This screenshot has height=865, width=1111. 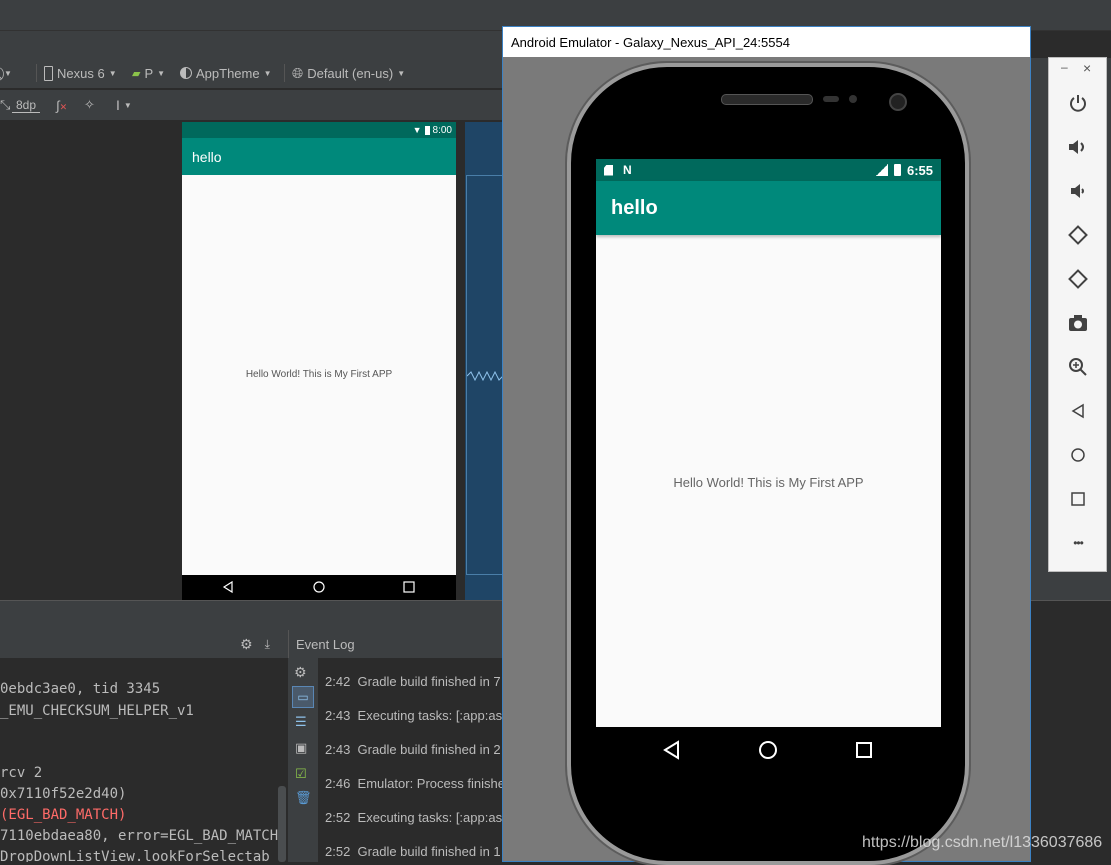 I want to click on gear-icon: ⚙, so click(x=246, y=644).